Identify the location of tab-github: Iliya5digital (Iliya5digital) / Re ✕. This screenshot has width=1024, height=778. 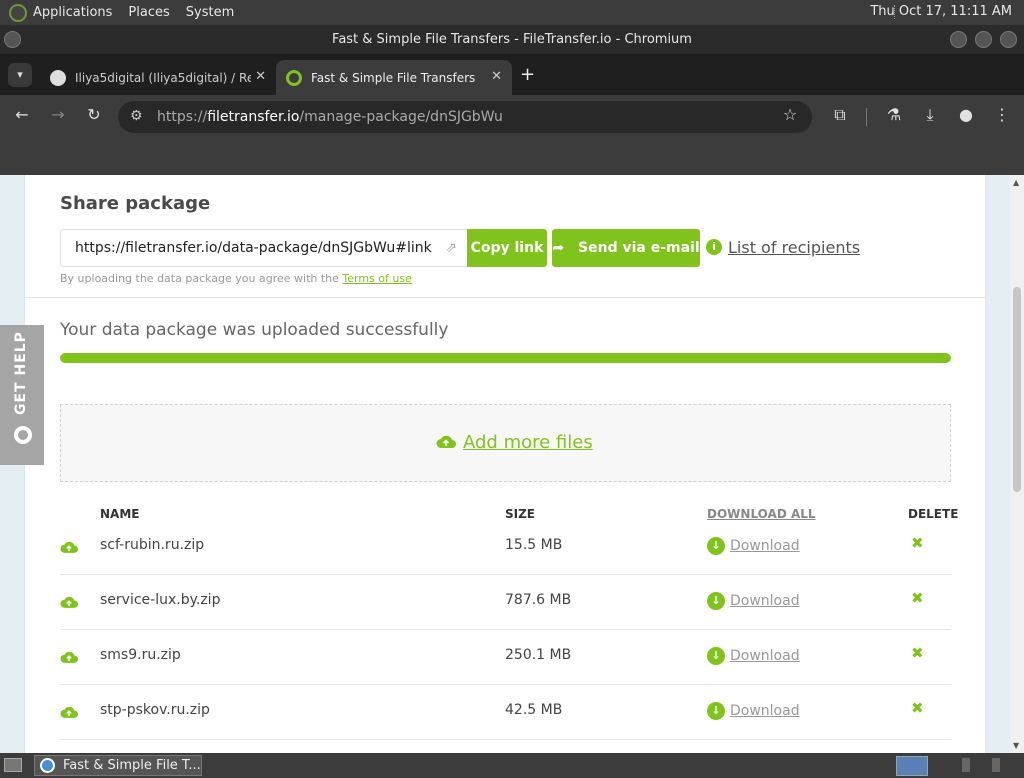
(158, 77).